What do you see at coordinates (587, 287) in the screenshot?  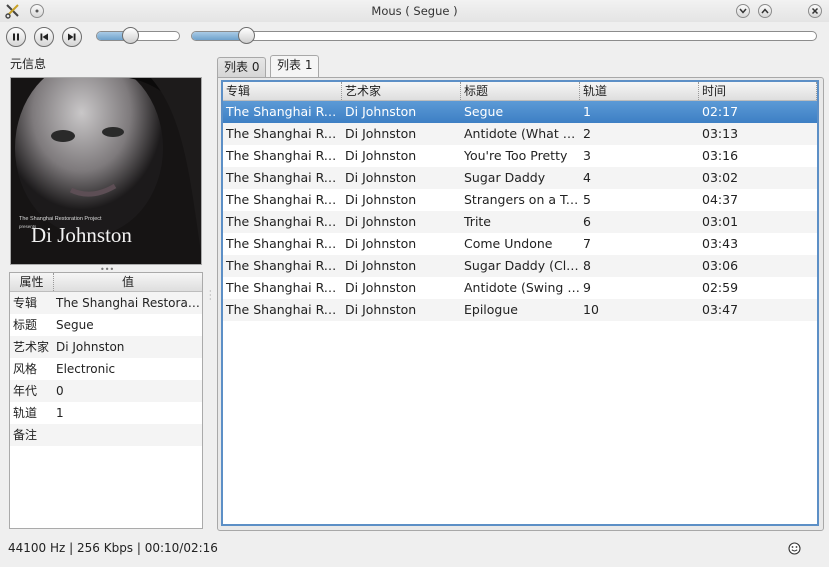 I see `cell-track: 9` at bounding box center [587, 287].